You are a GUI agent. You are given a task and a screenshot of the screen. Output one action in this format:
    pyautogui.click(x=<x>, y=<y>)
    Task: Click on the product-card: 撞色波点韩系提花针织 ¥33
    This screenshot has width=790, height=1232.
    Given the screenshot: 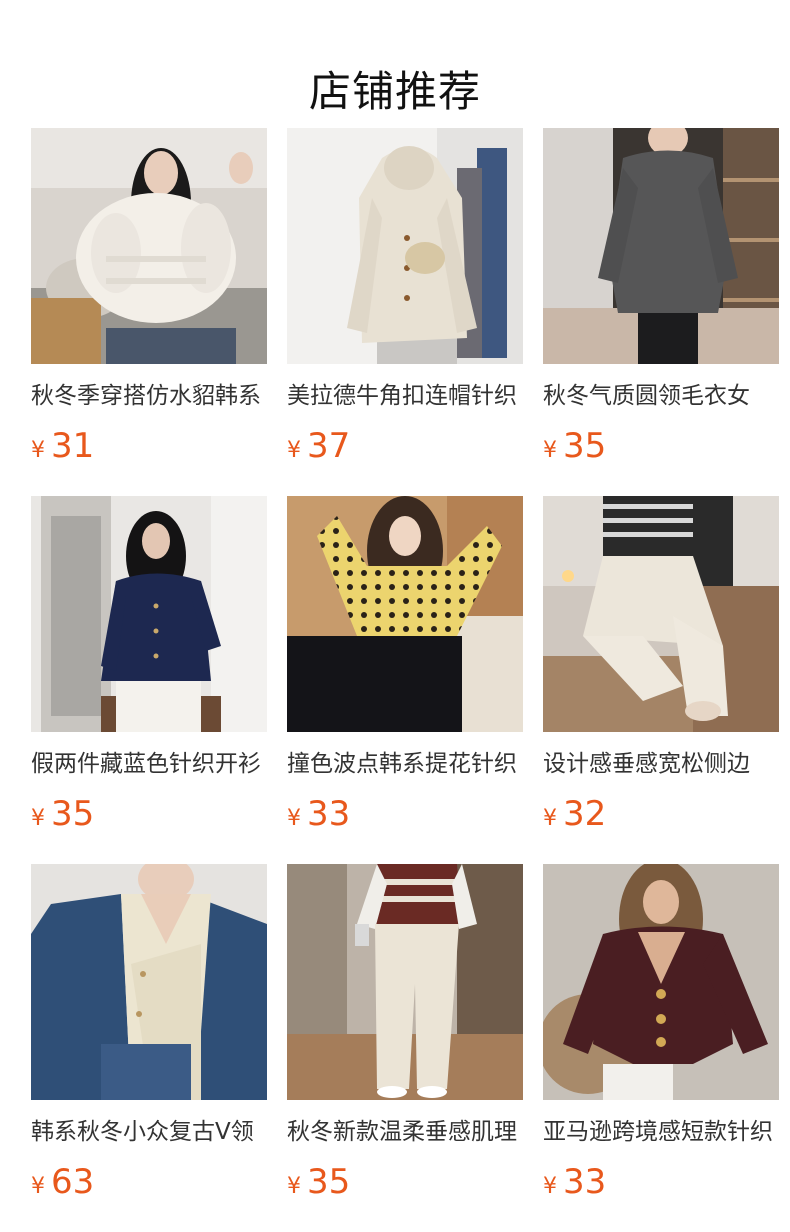 What is the action you would take?
    pyautogui.click(x=405, y=680)
    